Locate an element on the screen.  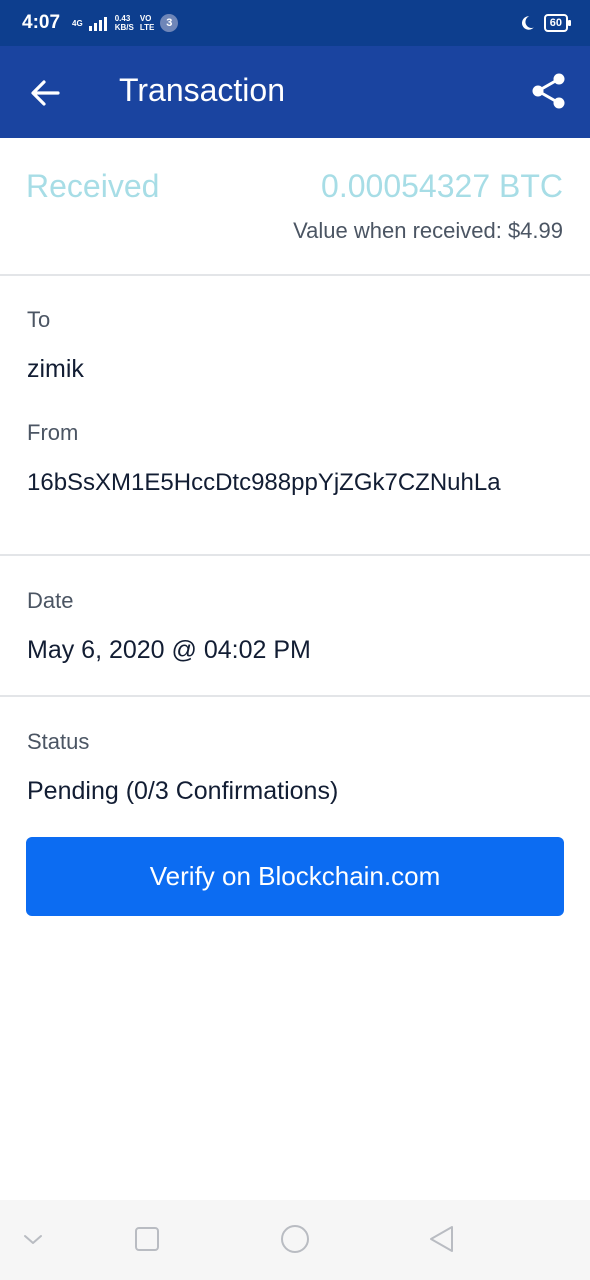
signal-icon is located at coordinates (97, 23).